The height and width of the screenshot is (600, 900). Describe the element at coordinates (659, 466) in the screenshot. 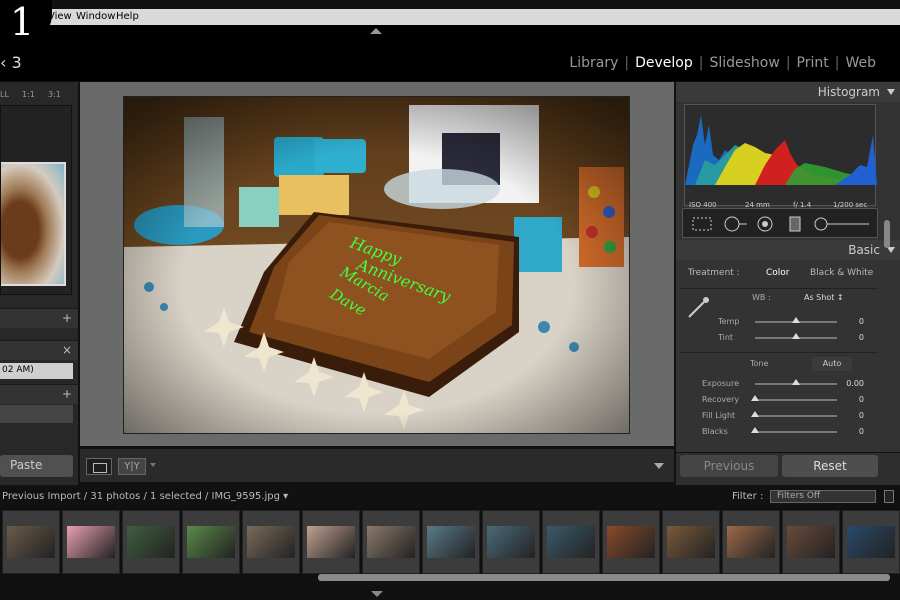

I see `toolbar-menu-icon` at that location.